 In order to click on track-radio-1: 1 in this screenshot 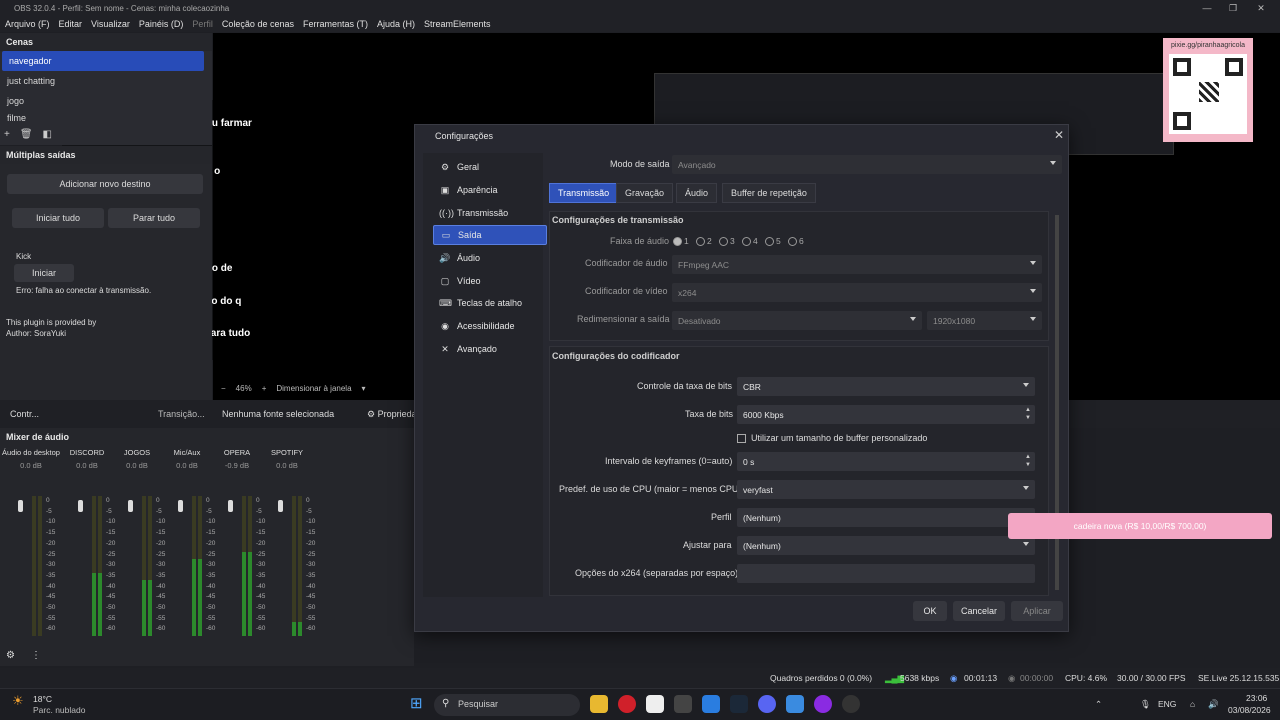, I will do `click(681, 241)`.